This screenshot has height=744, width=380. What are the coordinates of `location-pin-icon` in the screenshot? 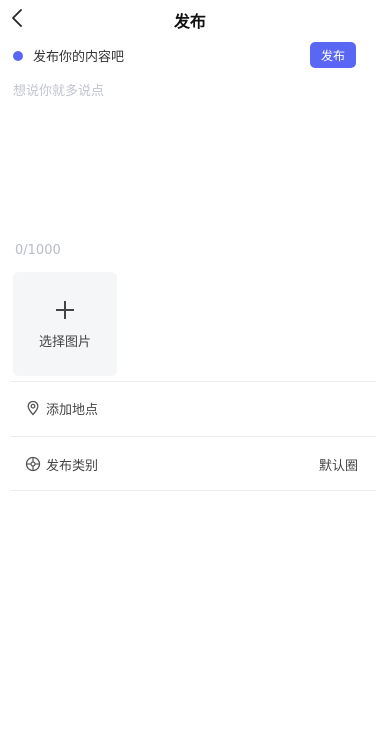 It's located at (33, 408).